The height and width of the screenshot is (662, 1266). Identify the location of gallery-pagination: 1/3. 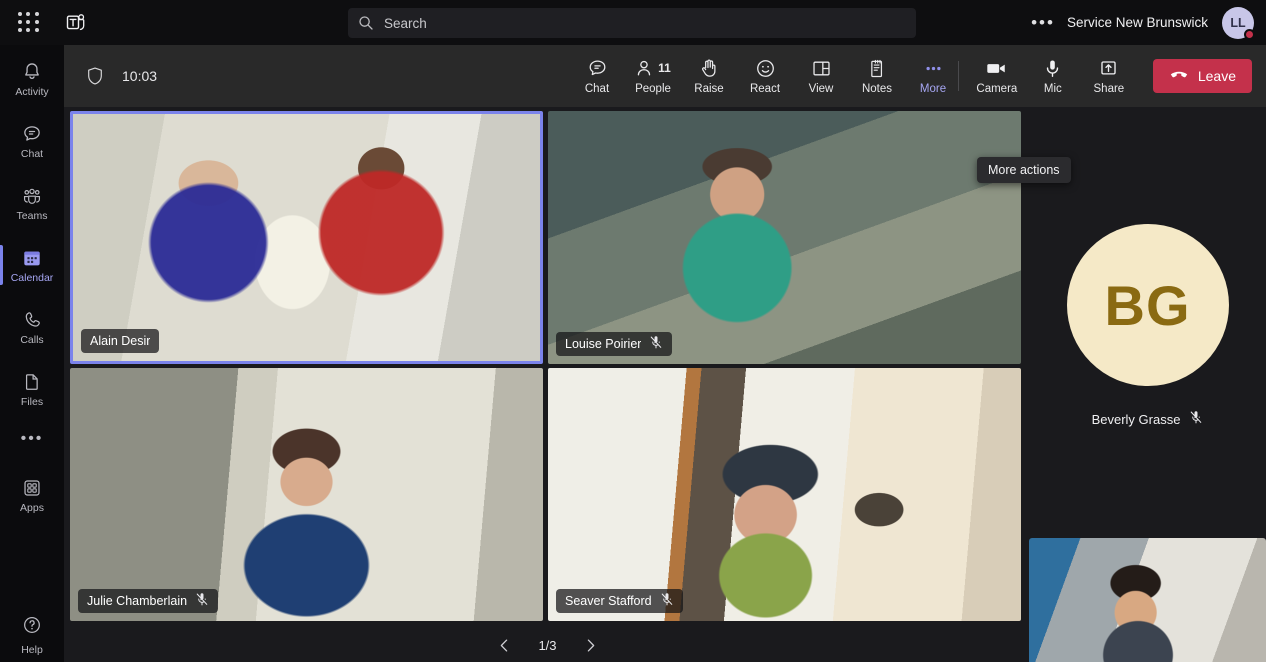
(547, 645).